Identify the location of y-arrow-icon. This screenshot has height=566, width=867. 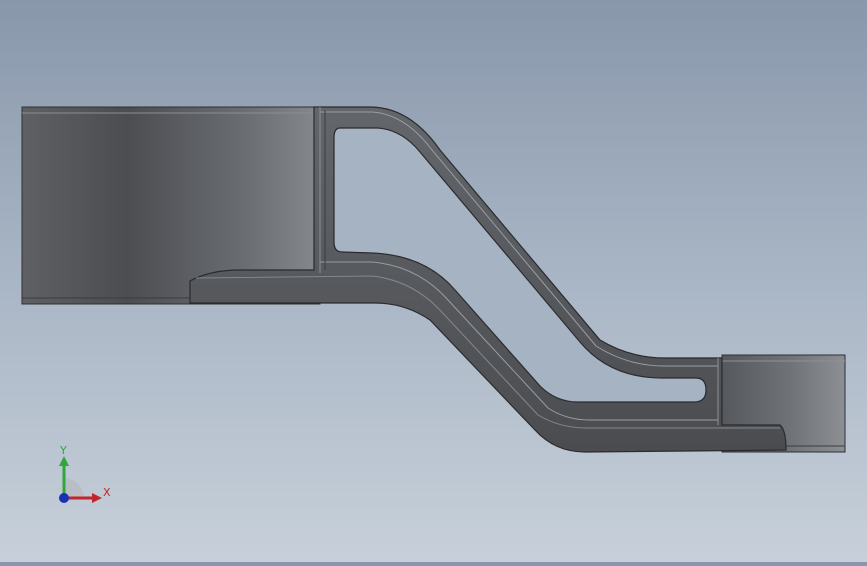
(64, 461).